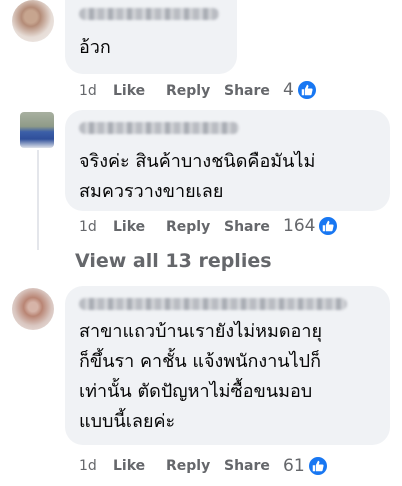 Image resolution: width=402 pixels, height=486 pixels. Describe the element at coordinates (151, 37) in the screenshot. I see `comment-bubble: อ้วก` at that location.